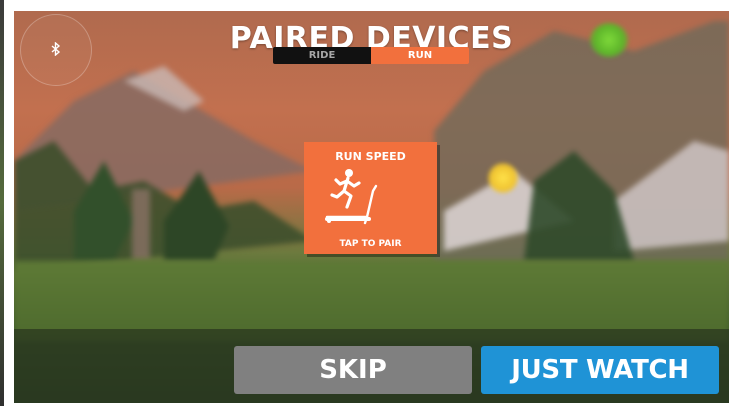 The width and height of the screenshot is (731, 406). I want to click on sport-mode-toggle: RIDE RUN, so click(371, 55).